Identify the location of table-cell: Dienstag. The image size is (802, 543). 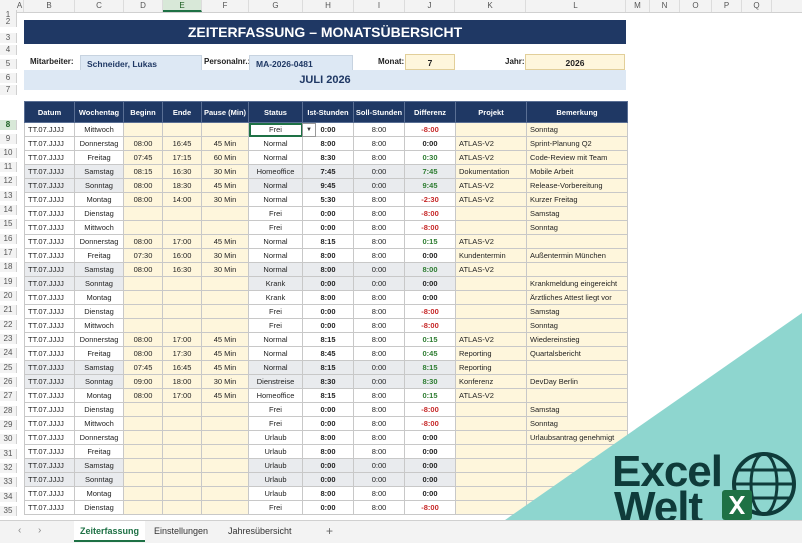
(99, 213).